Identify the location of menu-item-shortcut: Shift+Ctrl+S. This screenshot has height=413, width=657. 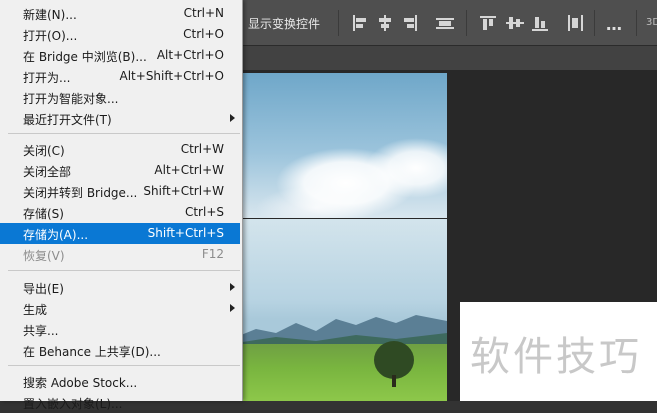
(185, 233).